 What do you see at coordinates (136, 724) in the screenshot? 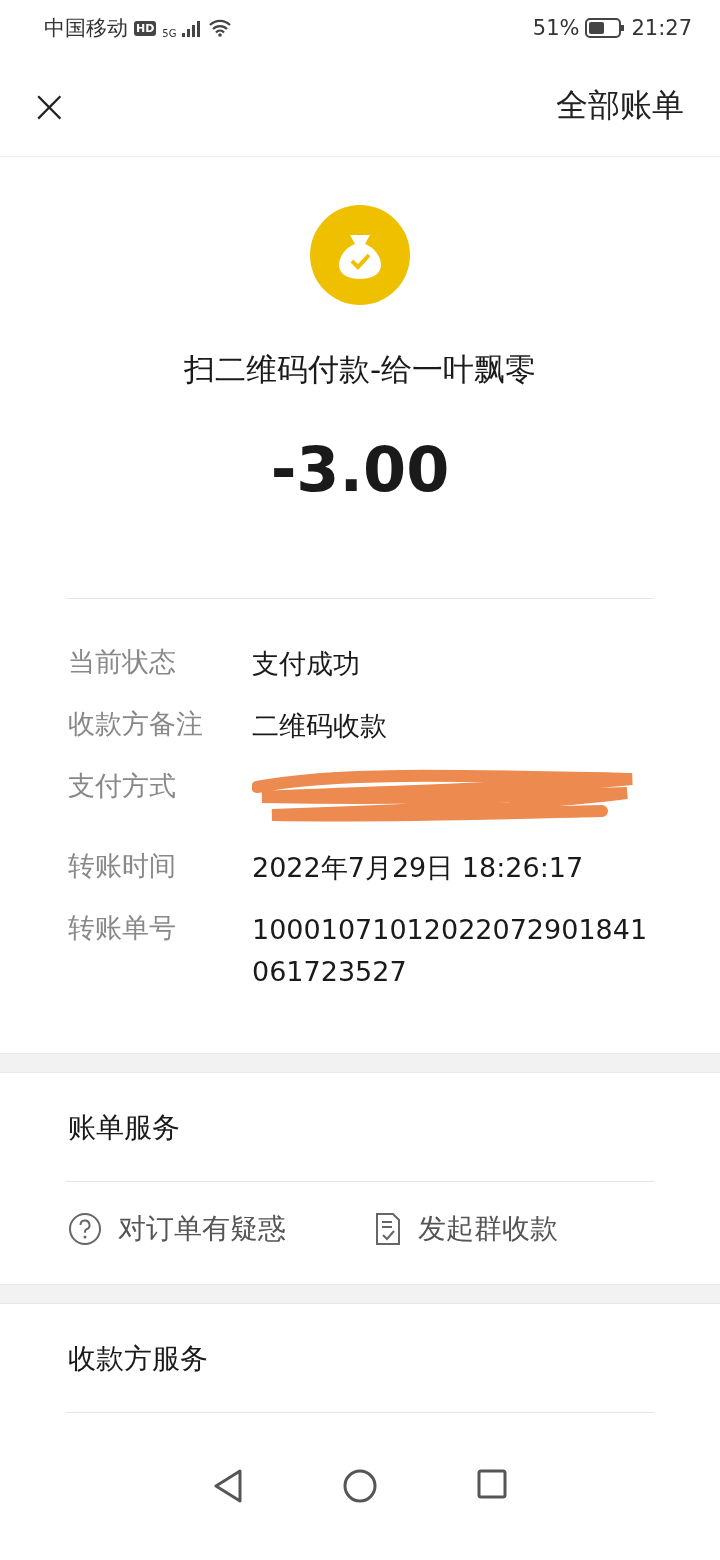
I see `detail-label: 收款方备注` at bounding box center [136, 724].